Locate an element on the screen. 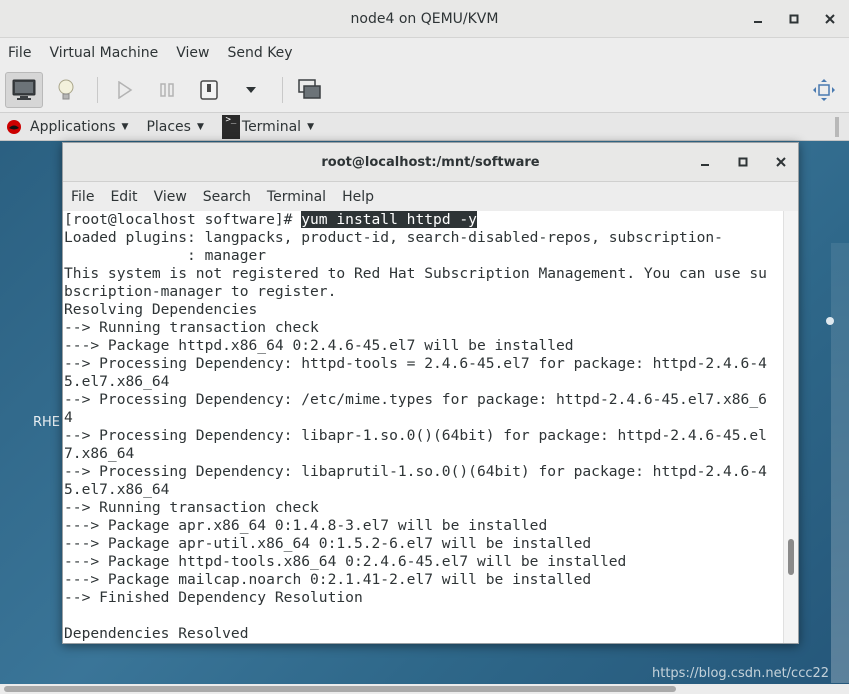  terminal-menu: >_ Terminal ▼ is located at coordinates (267, 127).